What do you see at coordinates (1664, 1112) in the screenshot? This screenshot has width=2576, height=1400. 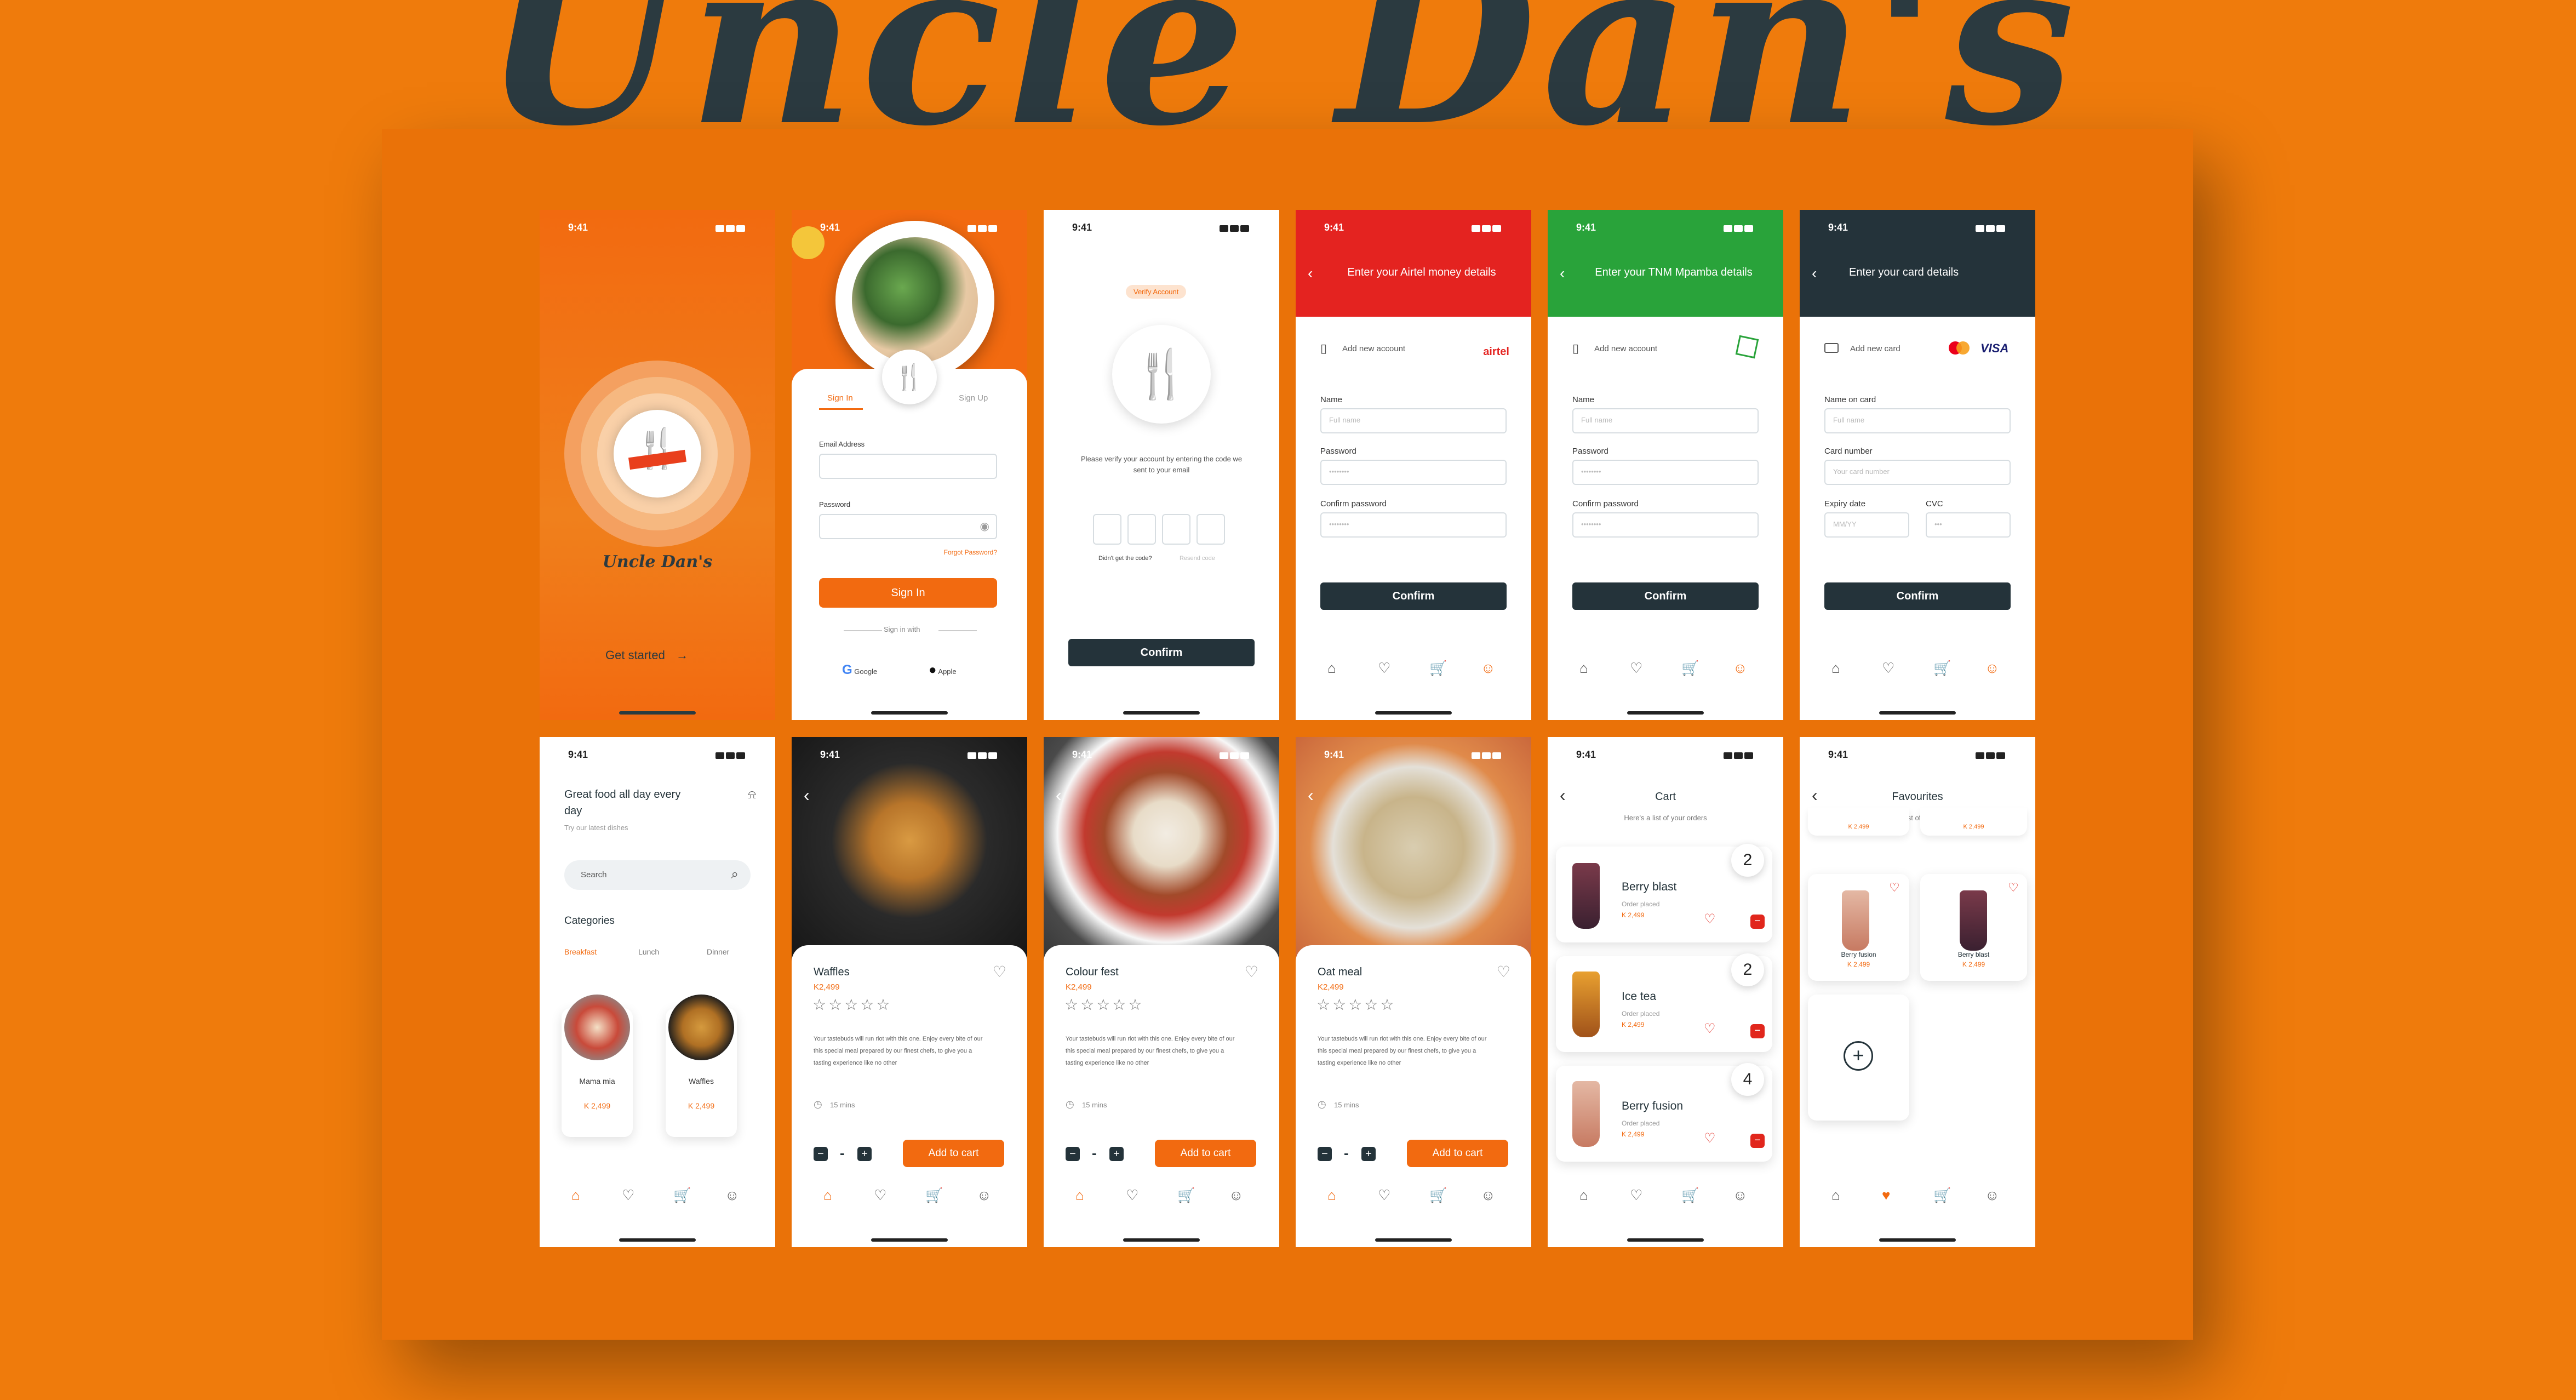 I see `cart-item: Berry fusion Order placed K 2,499 4 ♡ −` at bounding box center [1664, 1112].